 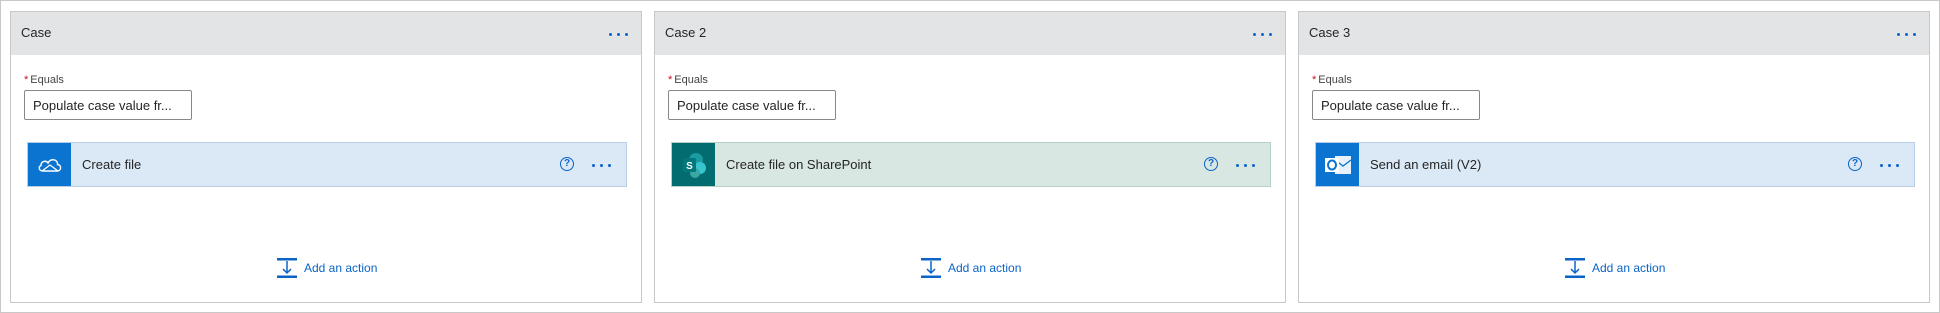 I want to click on onedrive-cloud-icon, so click(x=49, y=164).